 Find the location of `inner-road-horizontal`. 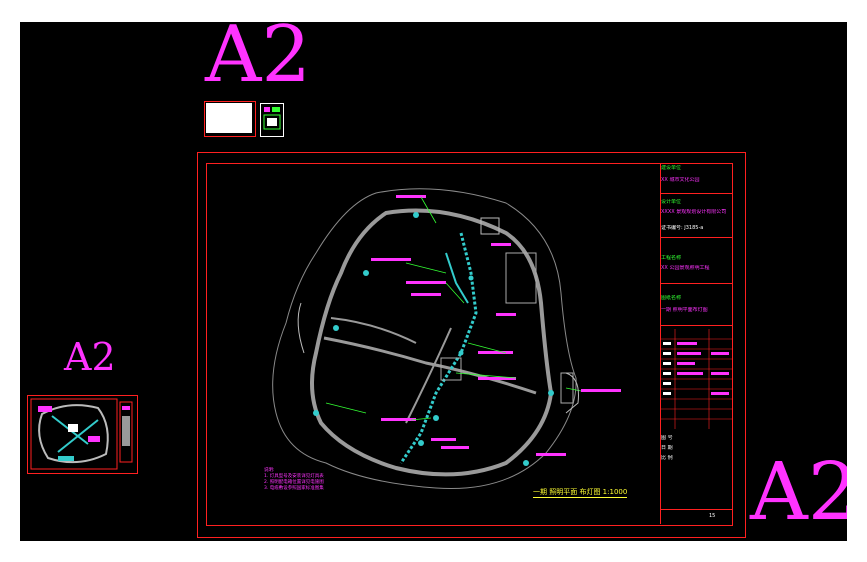

inner-road-horizontal is located at coordinates (430, 365).